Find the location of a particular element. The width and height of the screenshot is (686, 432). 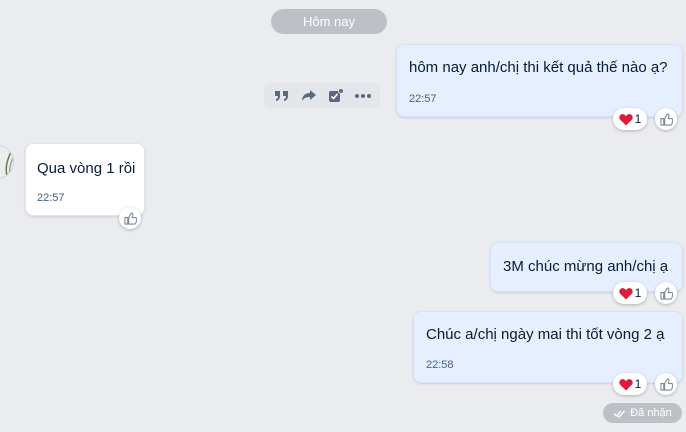

message-toolbar is located at coordinates (322, 95).